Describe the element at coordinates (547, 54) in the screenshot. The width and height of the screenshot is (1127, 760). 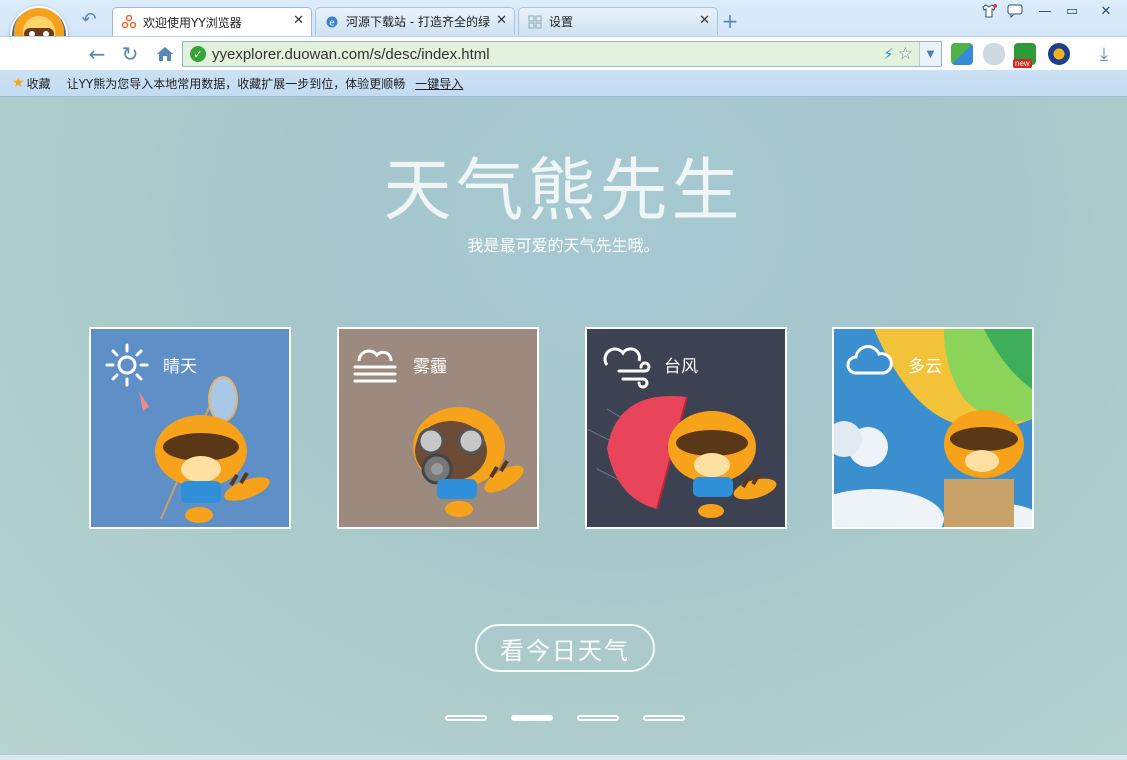
I see `url-text: yyexplorer.duowan.com/s/desc/index.html` at that location.